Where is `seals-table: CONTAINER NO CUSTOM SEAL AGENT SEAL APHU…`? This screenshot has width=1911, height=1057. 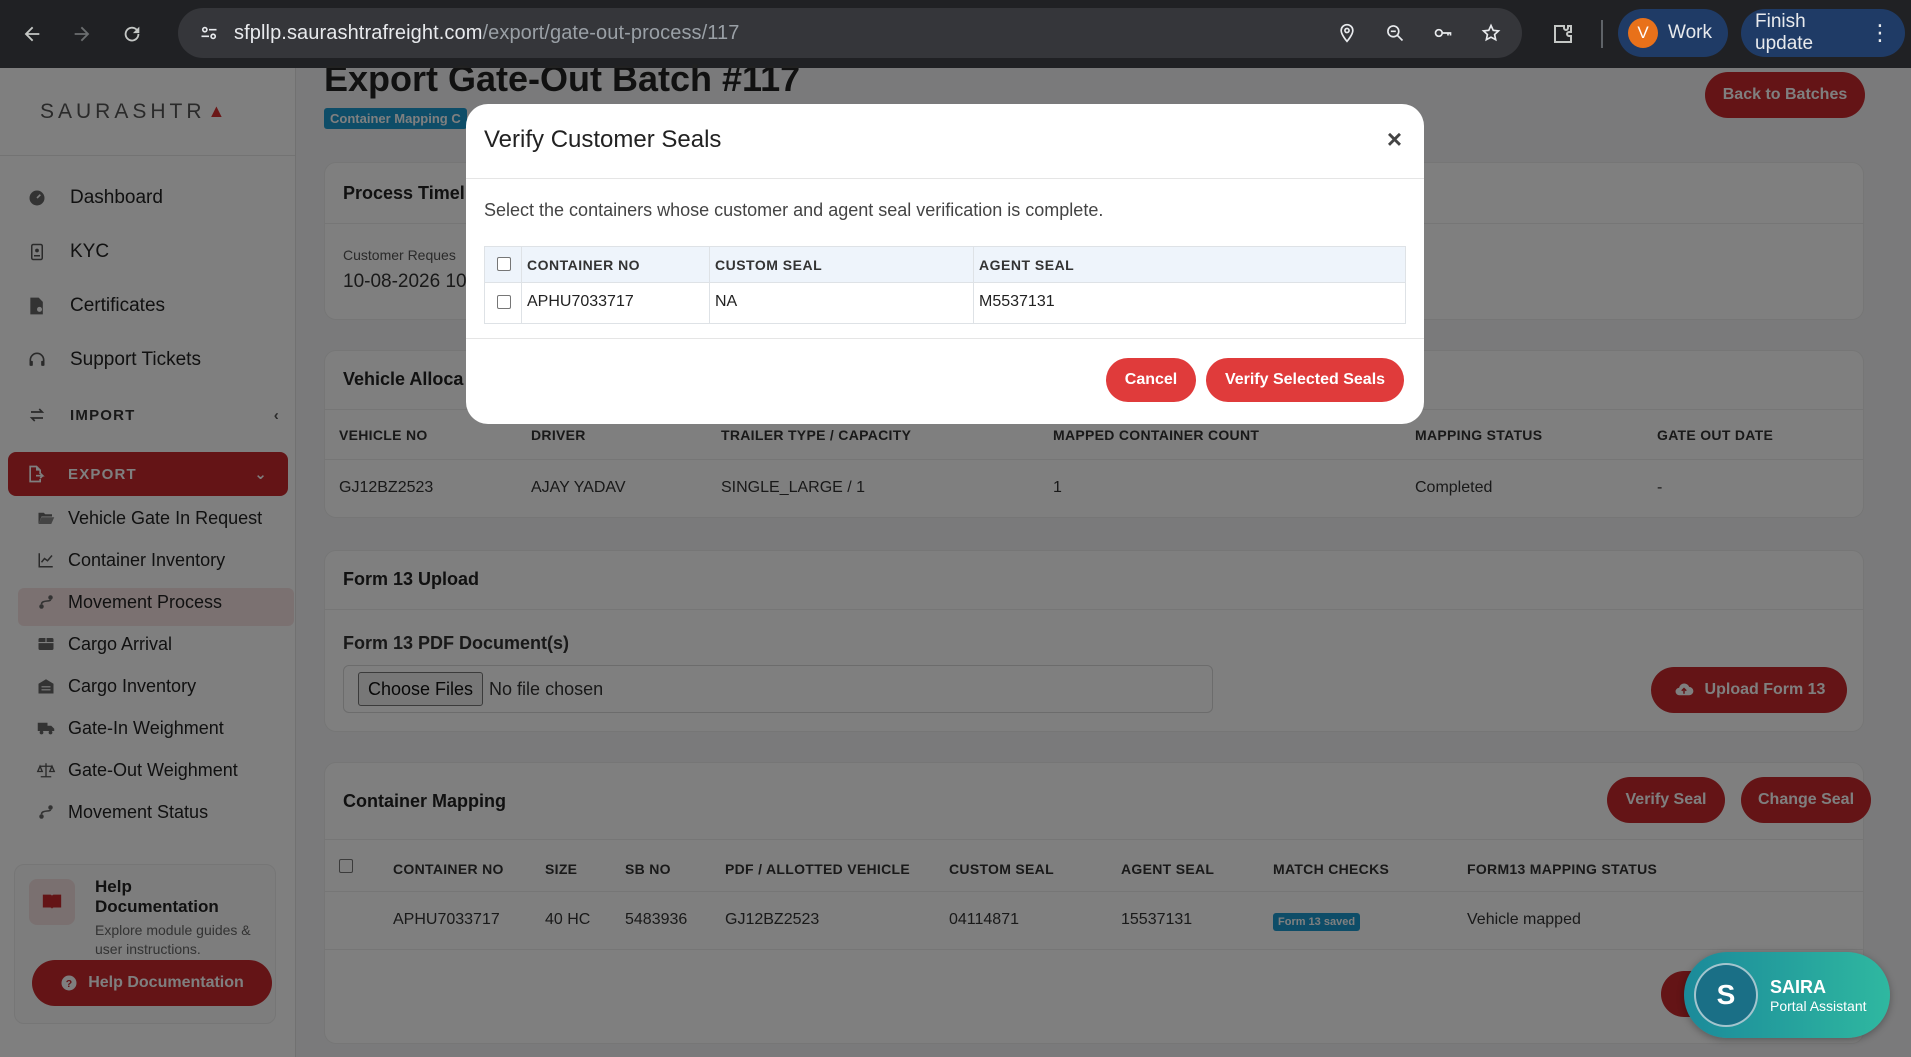 seals-table: CONTAINER NO CUSTOM SEAL AGENT SEAL APHU… is located at coordinates (945, 285).